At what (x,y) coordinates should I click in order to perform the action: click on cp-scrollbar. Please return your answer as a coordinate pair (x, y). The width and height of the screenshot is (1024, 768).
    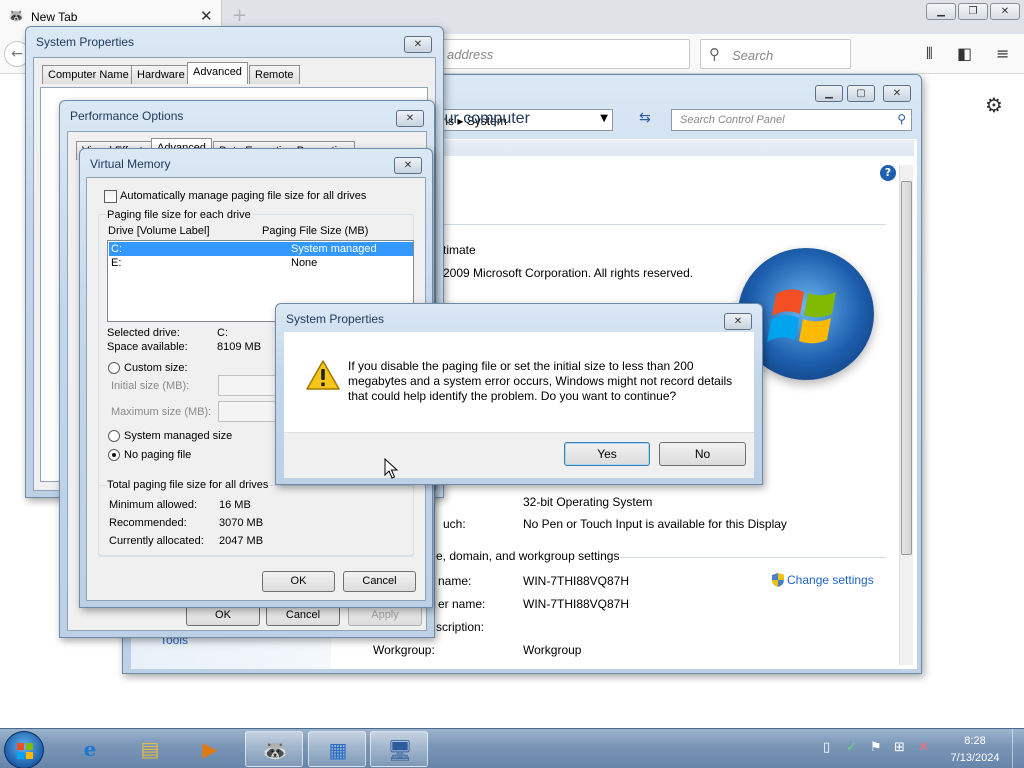
    Looking at the image, I should click on (906, 415).